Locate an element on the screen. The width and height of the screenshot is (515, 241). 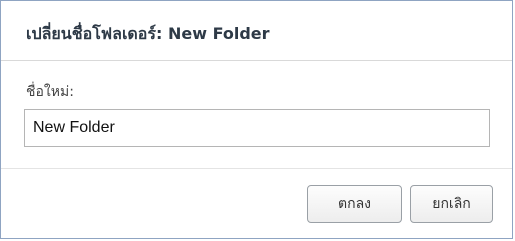
dialog-title: เปลี่ยนชื่อโฟลเดอร์: New Folder is located at coordinates (148, 33).